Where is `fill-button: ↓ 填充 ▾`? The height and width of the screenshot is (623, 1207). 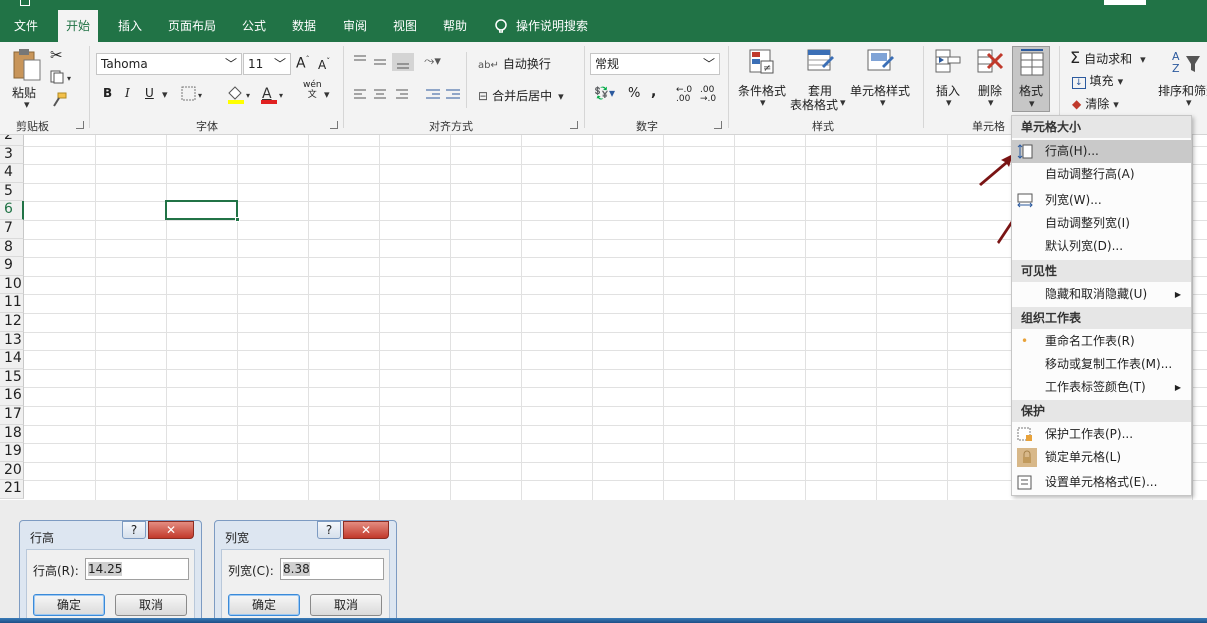 fill-button: ↓ 填充 ▾ is located at coordinates (1097, 80).